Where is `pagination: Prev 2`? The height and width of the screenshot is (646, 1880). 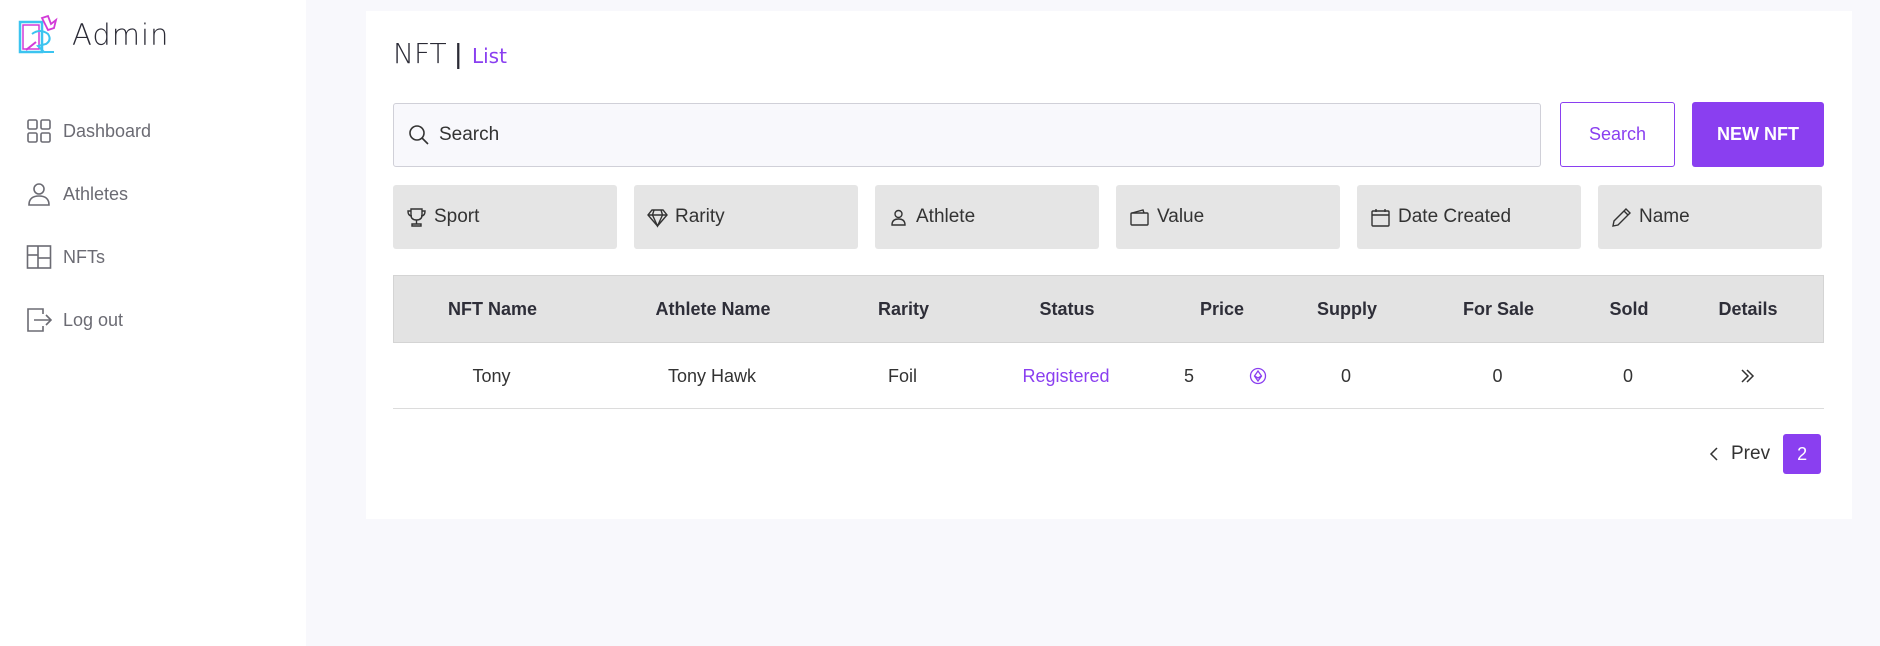 pagination: Prev 2 is located at coordinates (1764, 454).